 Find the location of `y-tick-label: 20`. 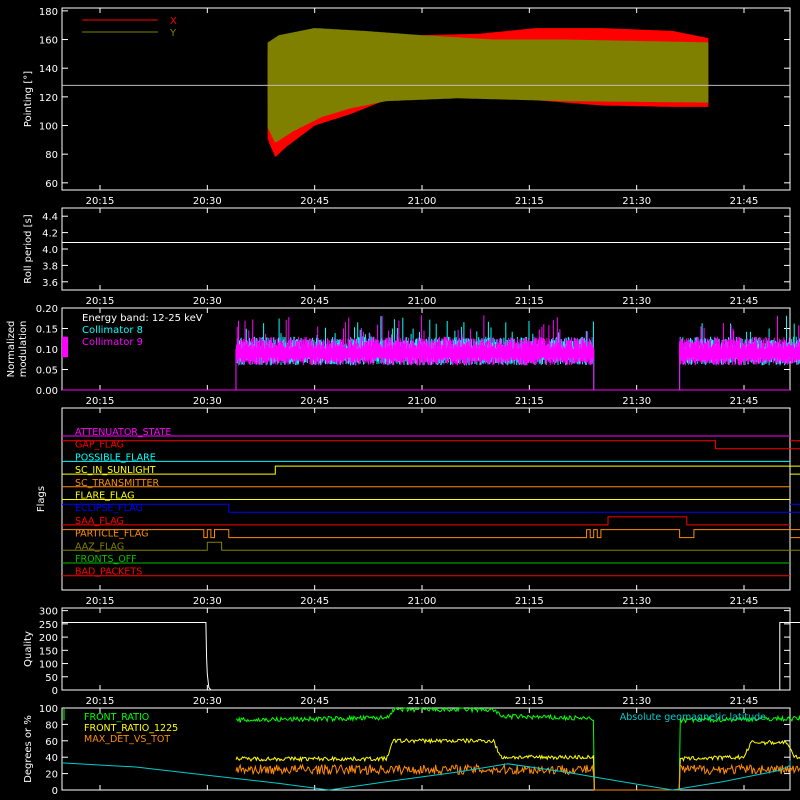

y-tick-label: 20 is located at coordinates (51, 775).